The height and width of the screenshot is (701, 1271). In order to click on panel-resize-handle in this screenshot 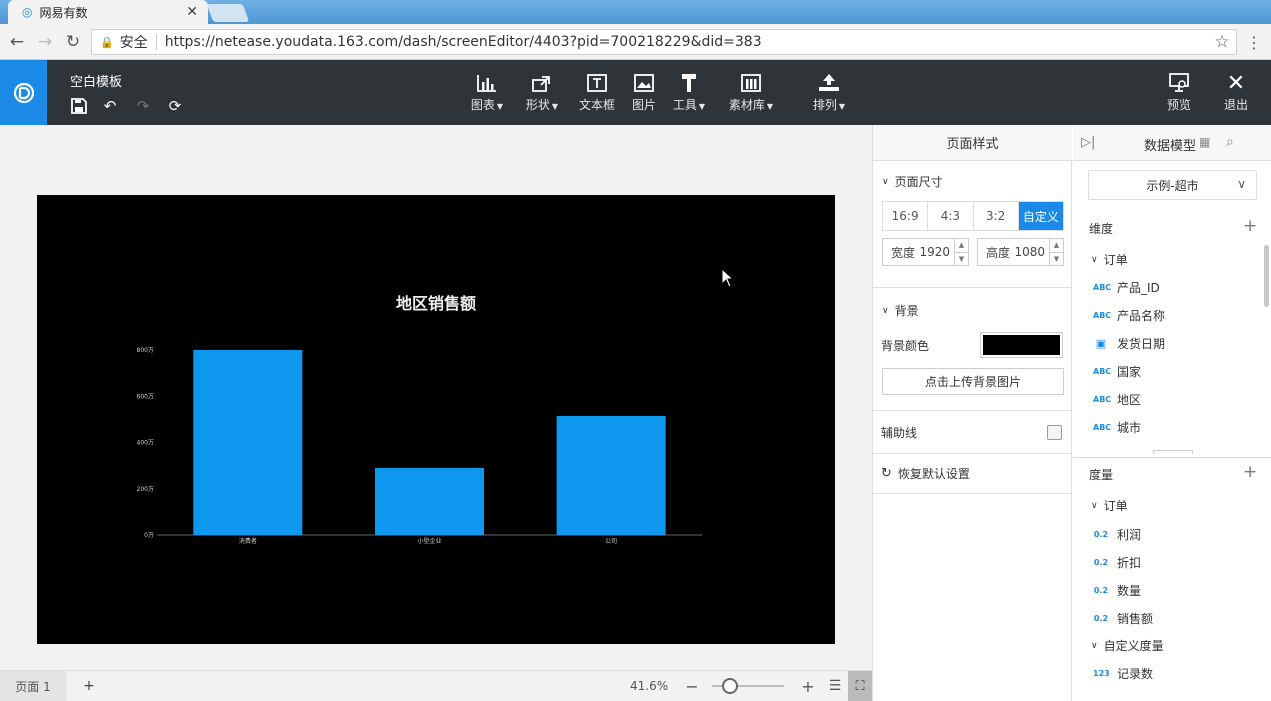, I will do `click(1173, 452)`.